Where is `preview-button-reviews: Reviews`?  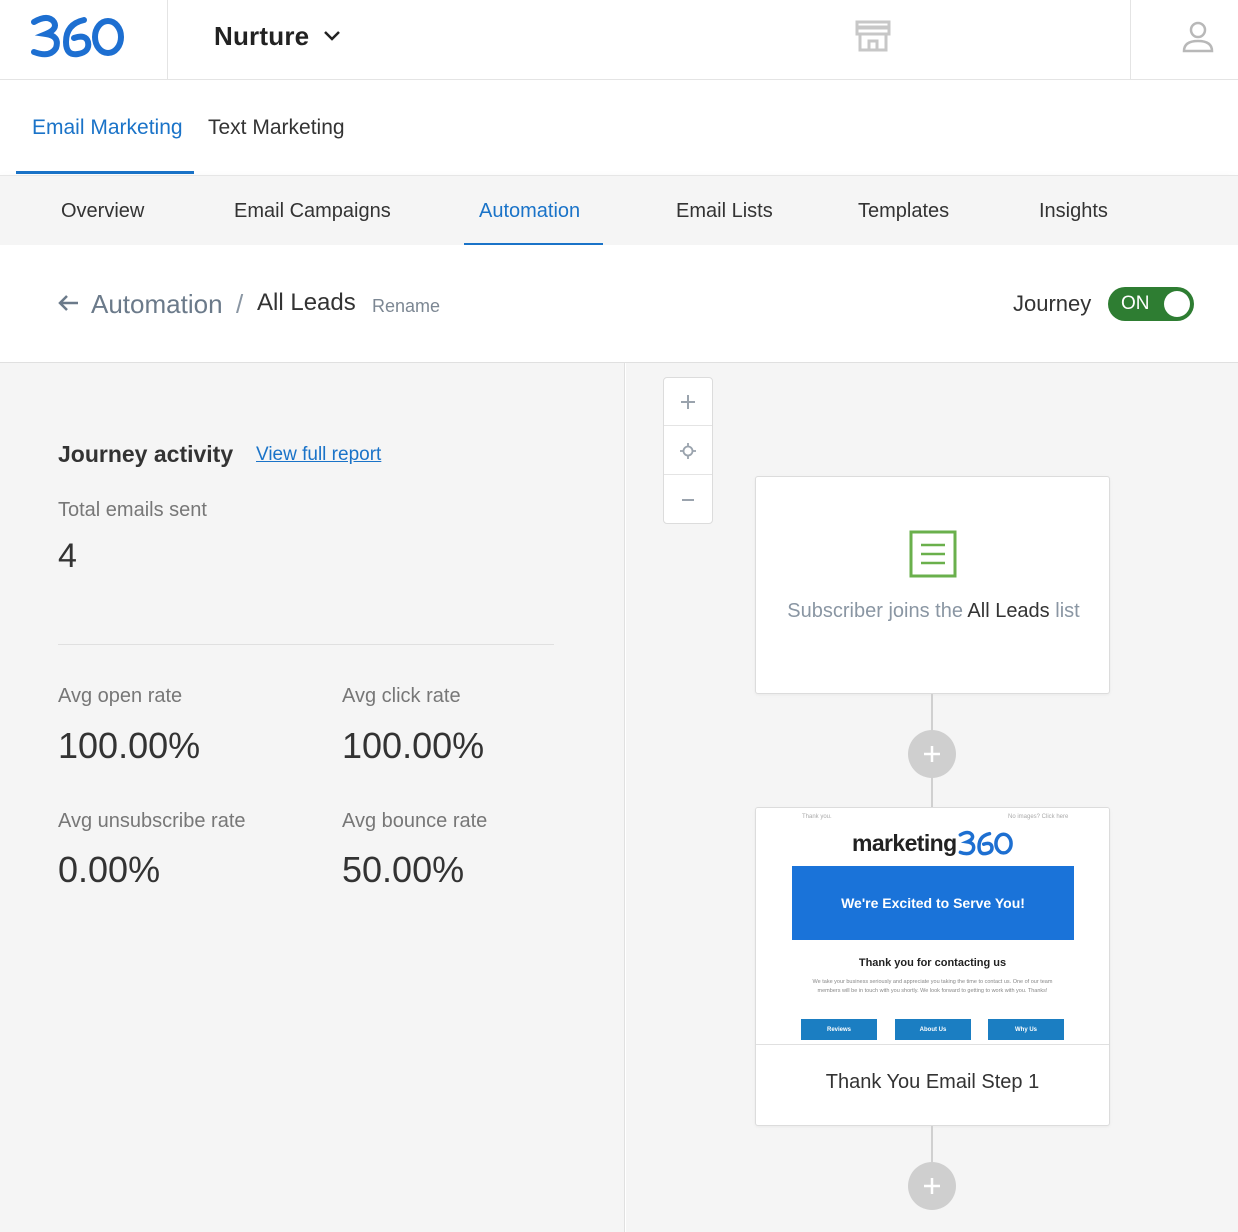
preview-button-reviews: Reviews is located at coordinates (839, 1029).